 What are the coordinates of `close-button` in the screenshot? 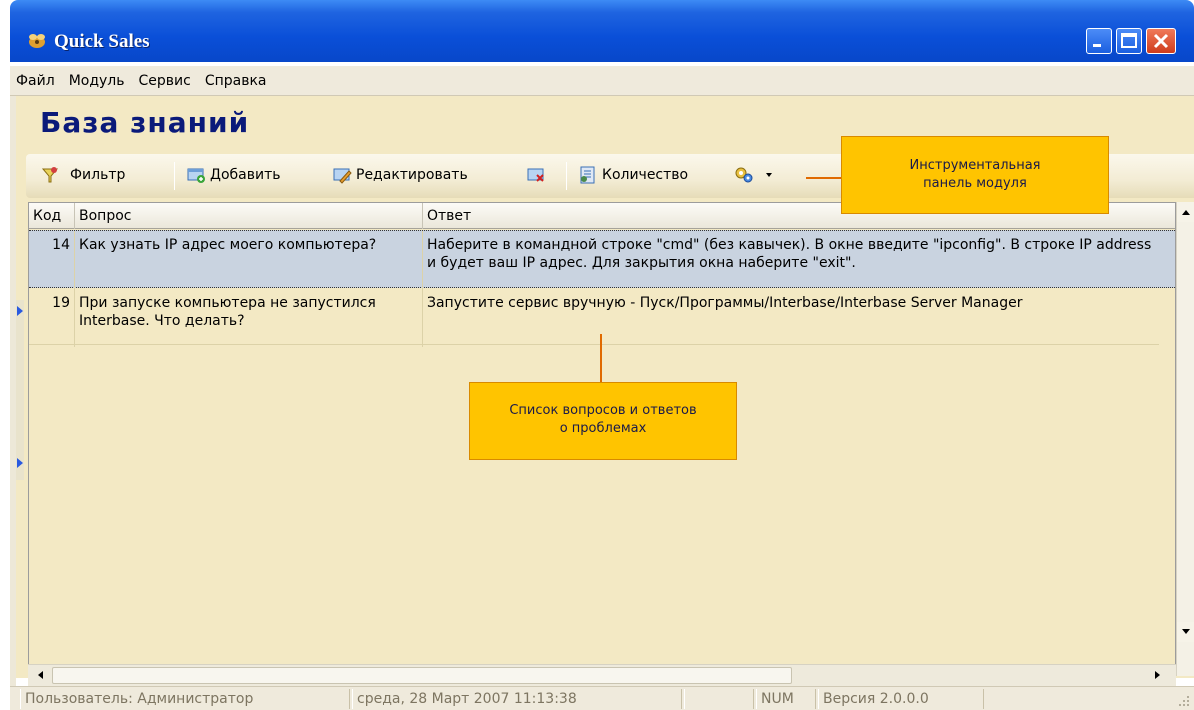 It's located at (1161, 41).